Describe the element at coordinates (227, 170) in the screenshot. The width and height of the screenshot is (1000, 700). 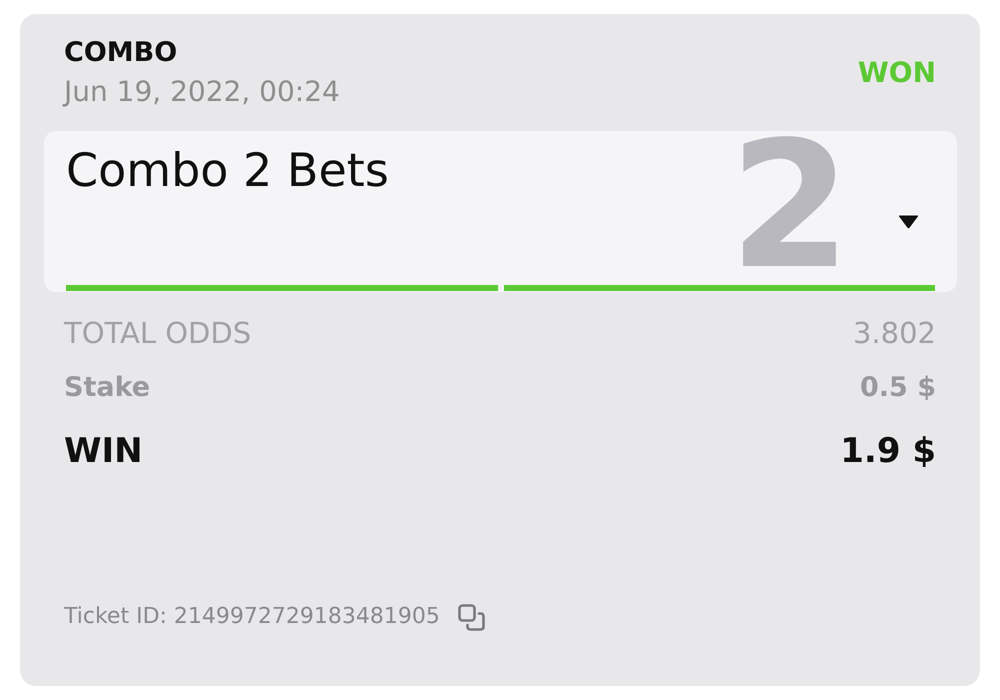
I see `panel-title: Combo 2 Bets` at that location.